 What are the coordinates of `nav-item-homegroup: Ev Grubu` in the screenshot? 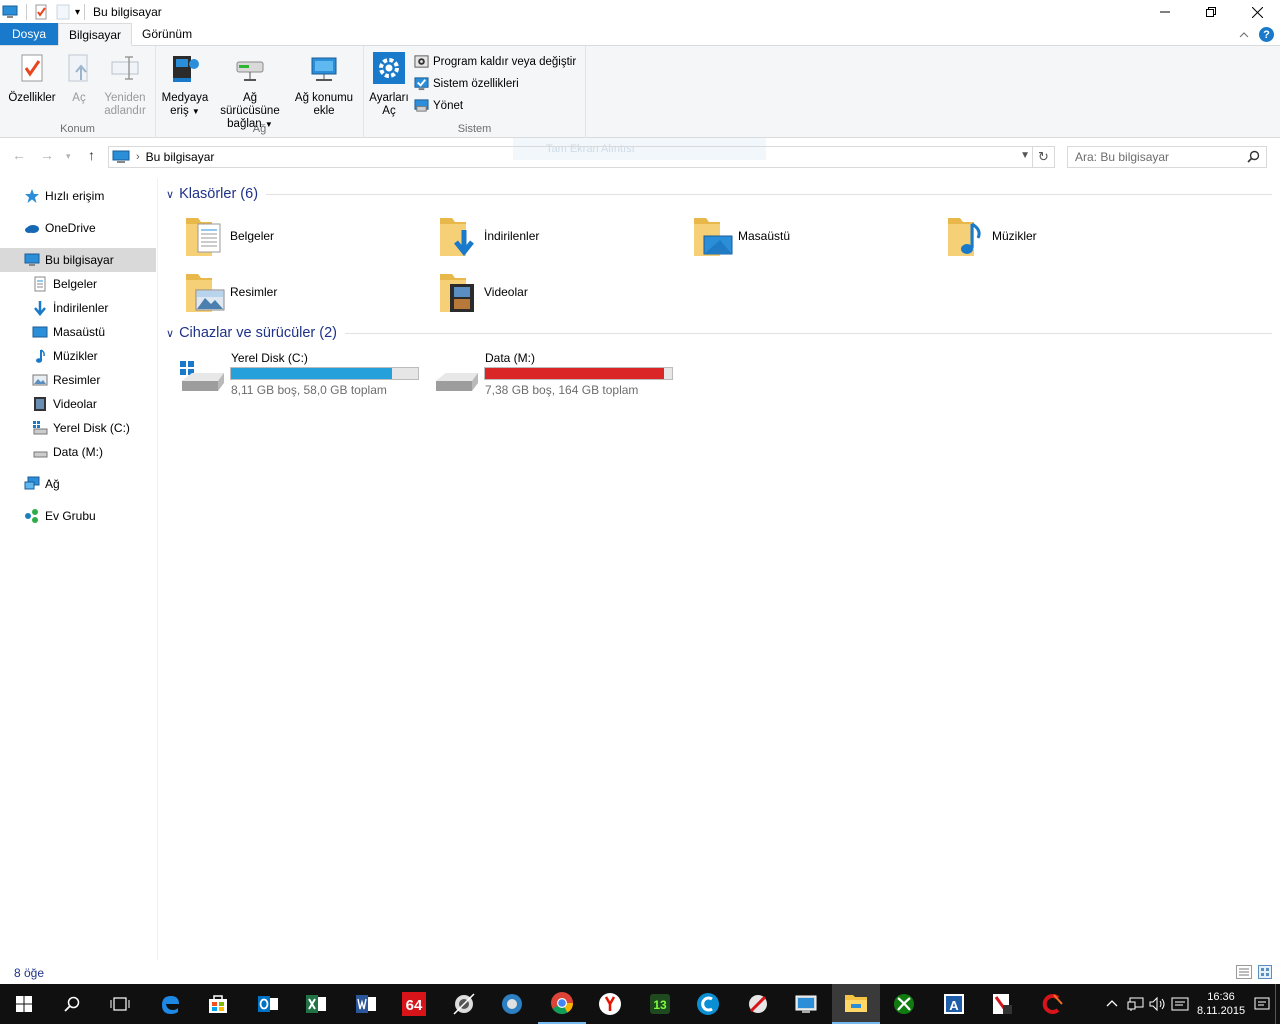 It's located at (78, 516).